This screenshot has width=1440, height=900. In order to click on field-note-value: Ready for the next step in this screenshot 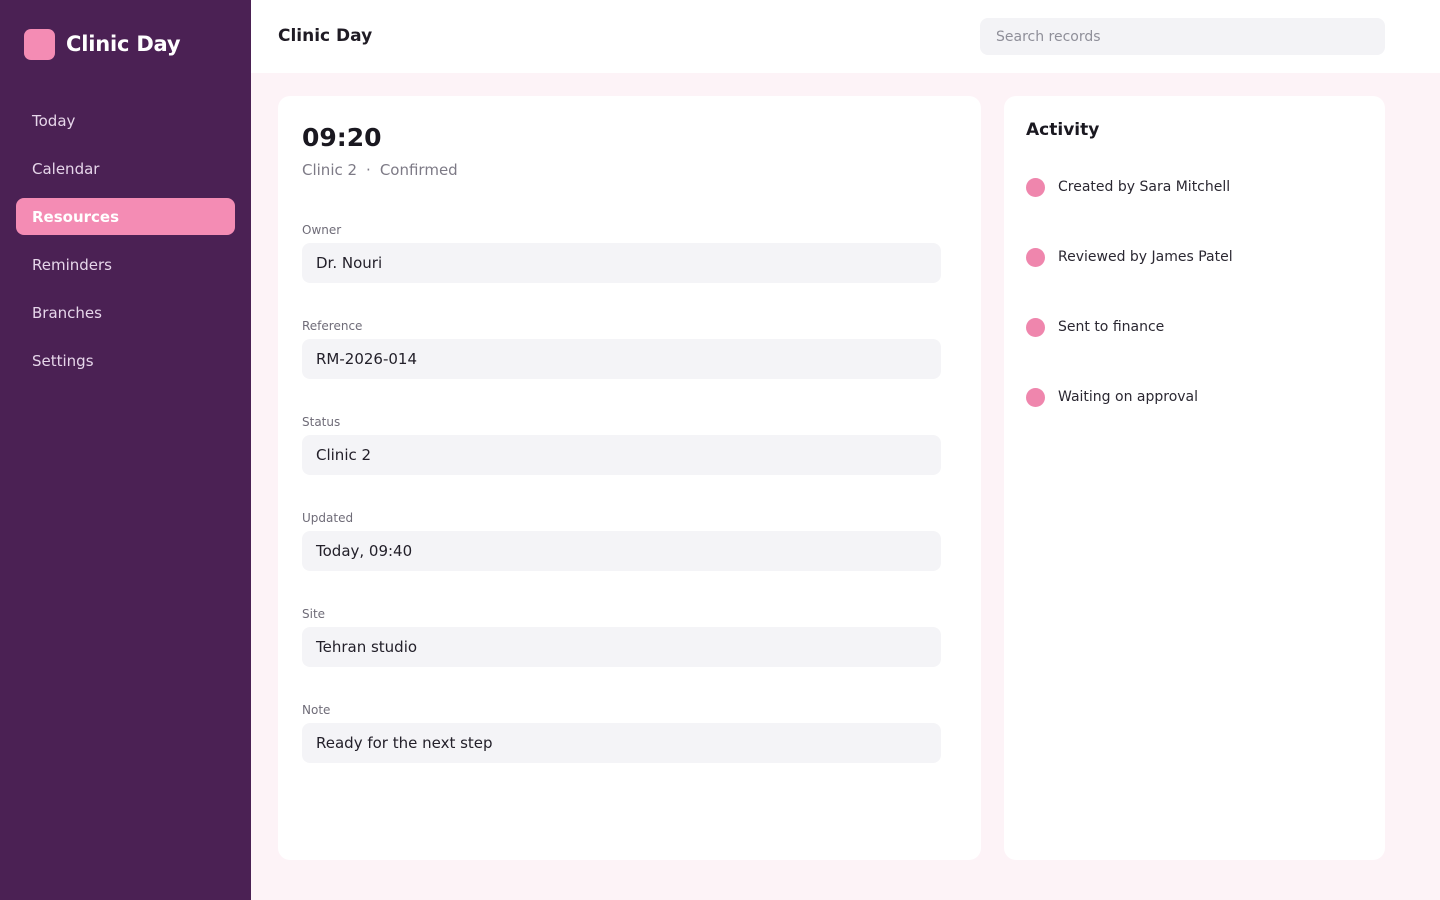, I will do `click(621, 743)`.